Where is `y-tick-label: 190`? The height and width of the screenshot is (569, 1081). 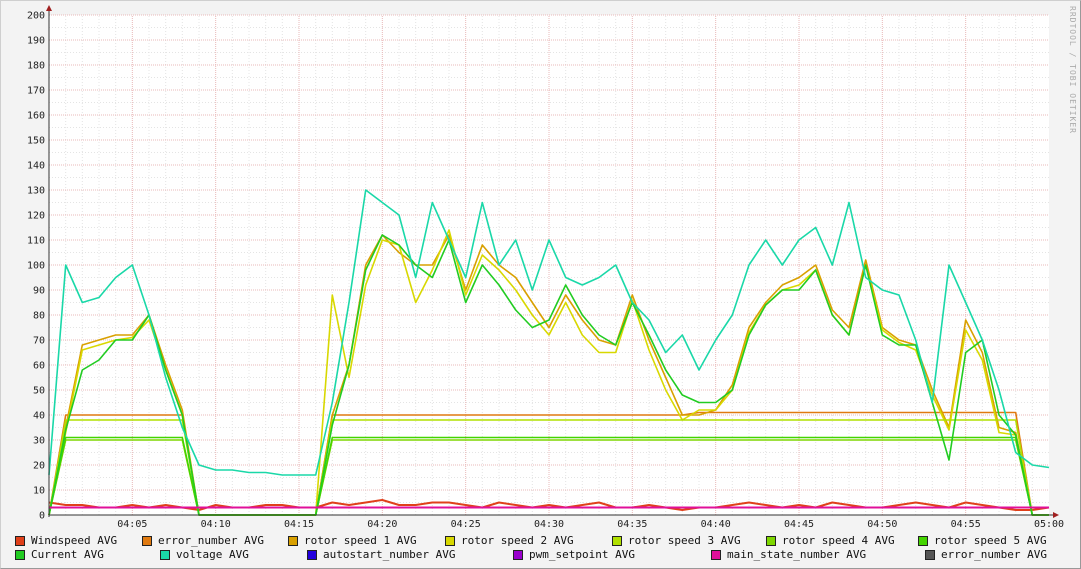 y-tick-label: 190 is located at coordinates (36, 41).